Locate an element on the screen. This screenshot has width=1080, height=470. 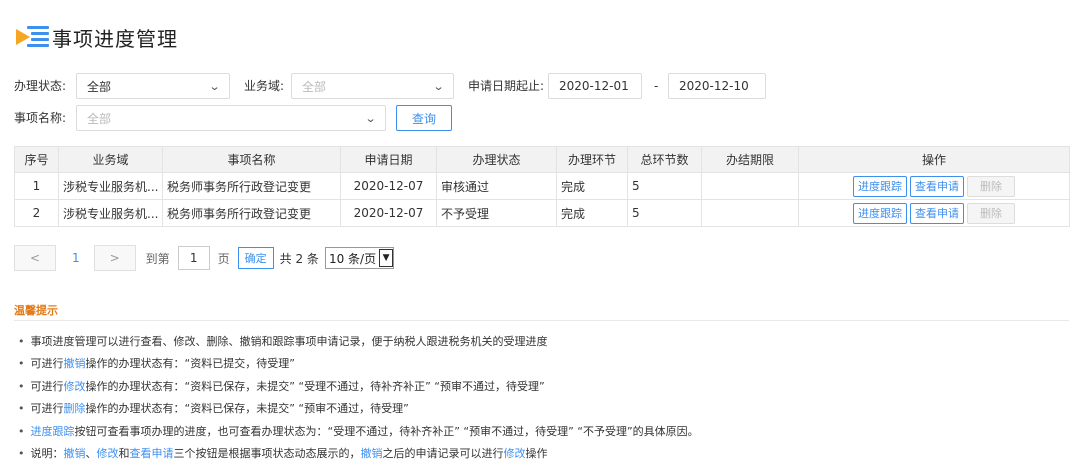
col-header-domain: 业务域 is located at coordinates (110, 159).